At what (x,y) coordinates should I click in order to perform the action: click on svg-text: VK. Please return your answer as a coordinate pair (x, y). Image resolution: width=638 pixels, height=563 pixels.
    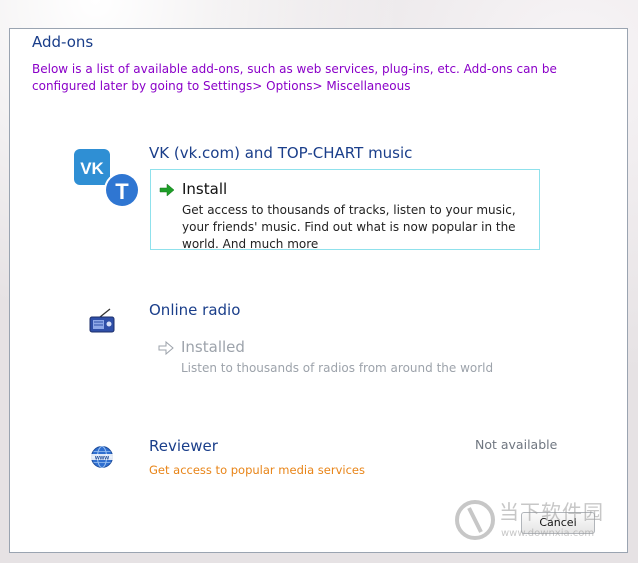
    Looking at the image, I should click on (92, 168).